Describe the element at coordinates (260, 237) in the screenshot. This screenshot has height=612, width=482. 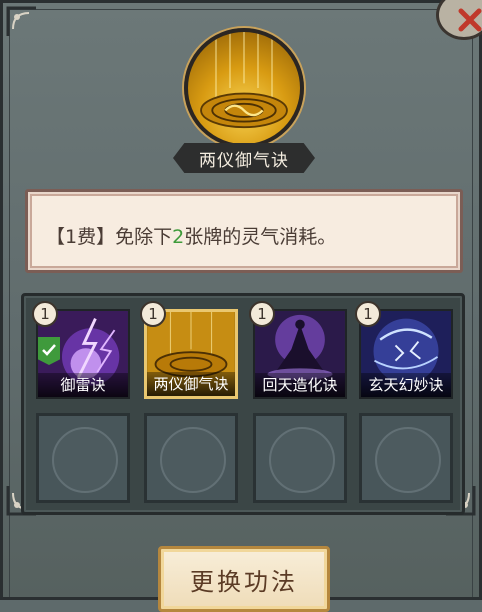
I see `description-suffix: 张牌的灵气消耗。` at that location.